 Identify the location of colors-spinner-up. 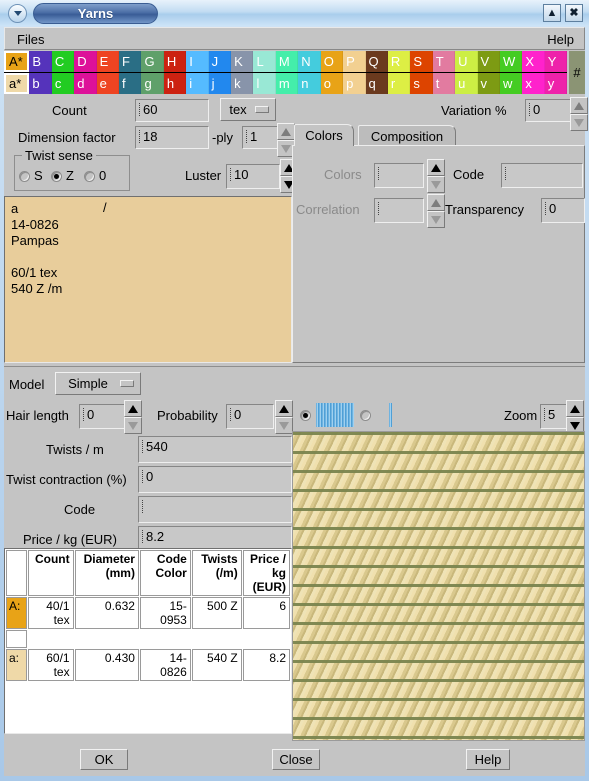
(436, 167).